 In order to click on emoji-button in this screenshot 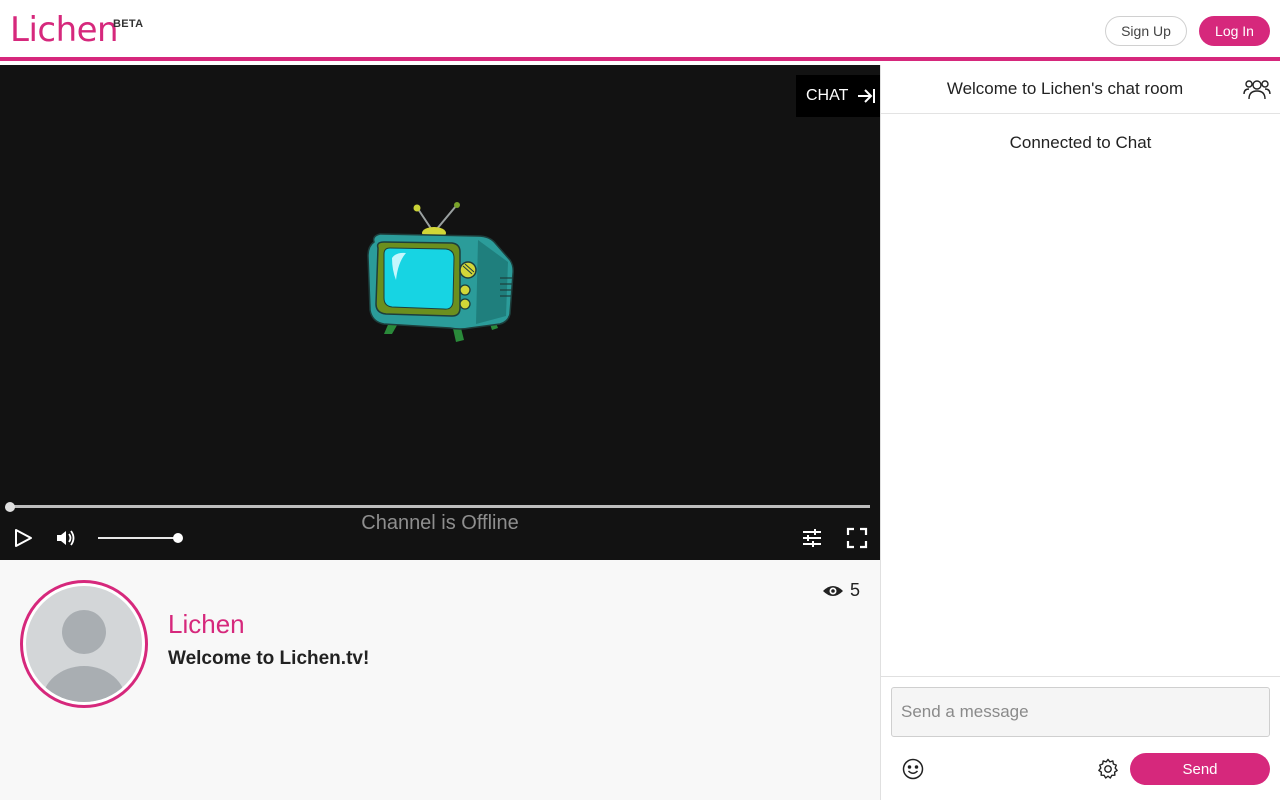, I will do `click(913, 771)`.